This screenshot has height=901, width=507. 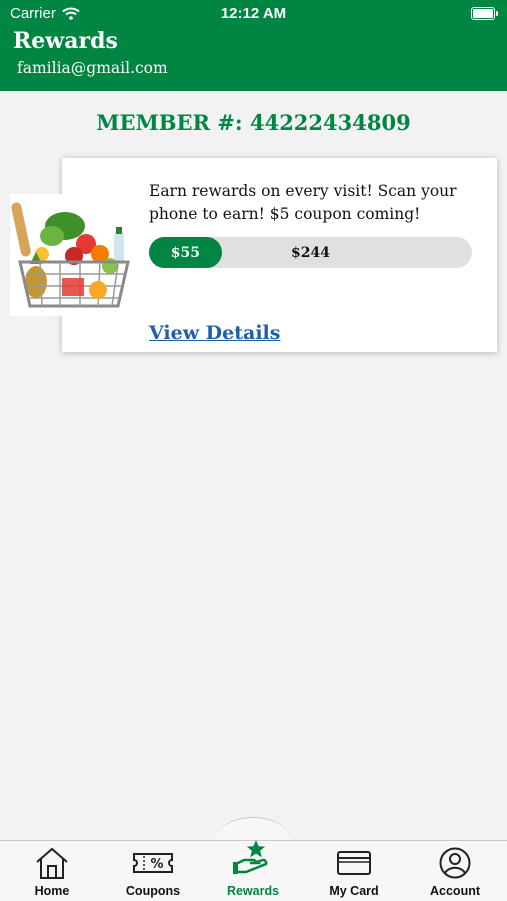 I want to click on home-icon, so click(x=52, y=863).